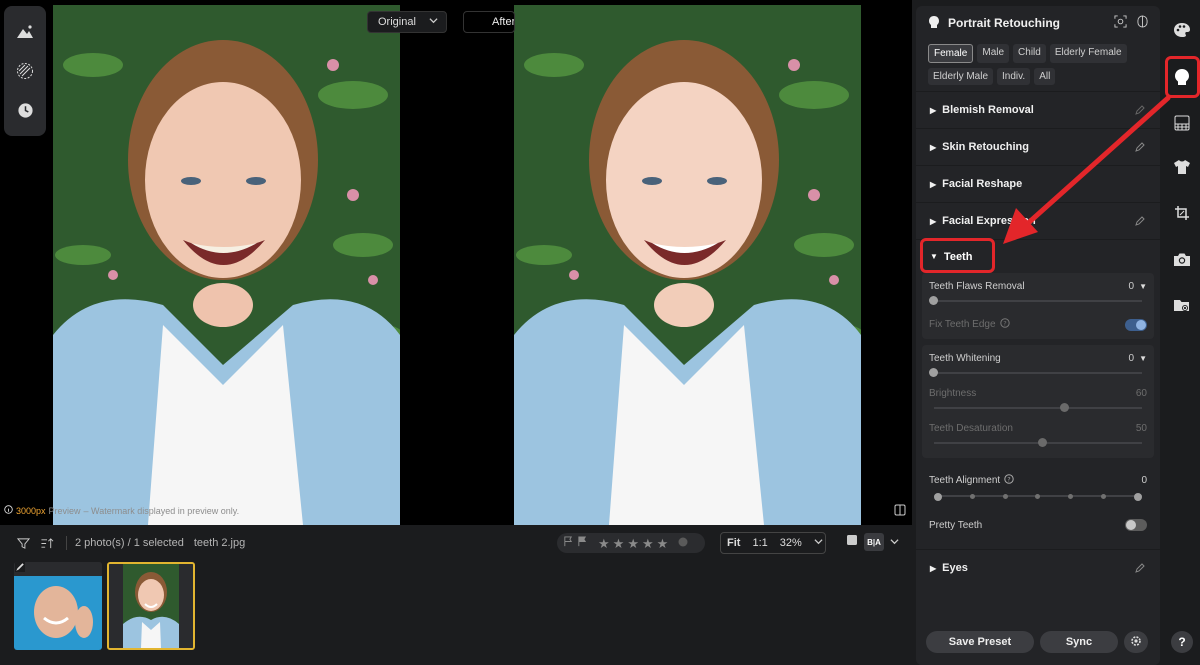 The width and height of the screenshot is (1200, 665). Describe the element at coordinates (1038, 373) in the screenshot. I see `teeth-whitening-slider` at that location.